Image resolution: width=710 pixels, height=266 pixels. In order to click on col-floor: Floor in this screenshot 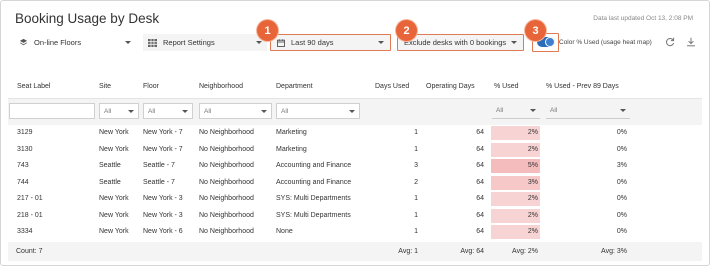, I will do `click(151, 86)`.